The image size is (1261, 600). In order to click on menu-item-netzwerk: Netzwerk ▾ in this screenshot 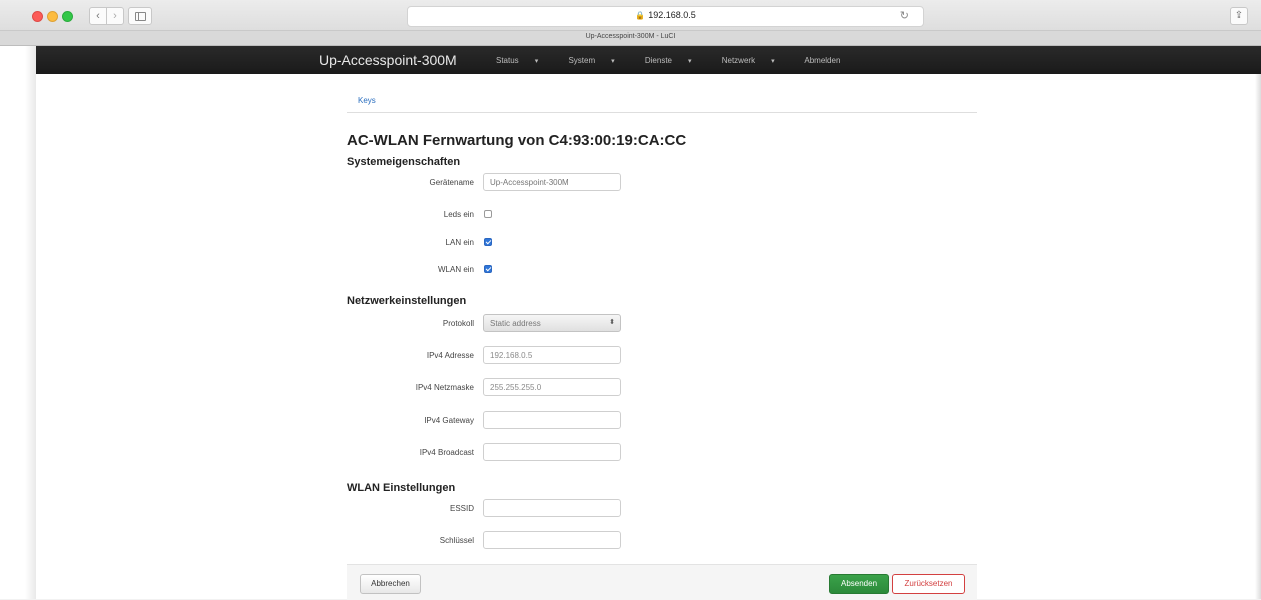, I will do `click(755, 60)`.